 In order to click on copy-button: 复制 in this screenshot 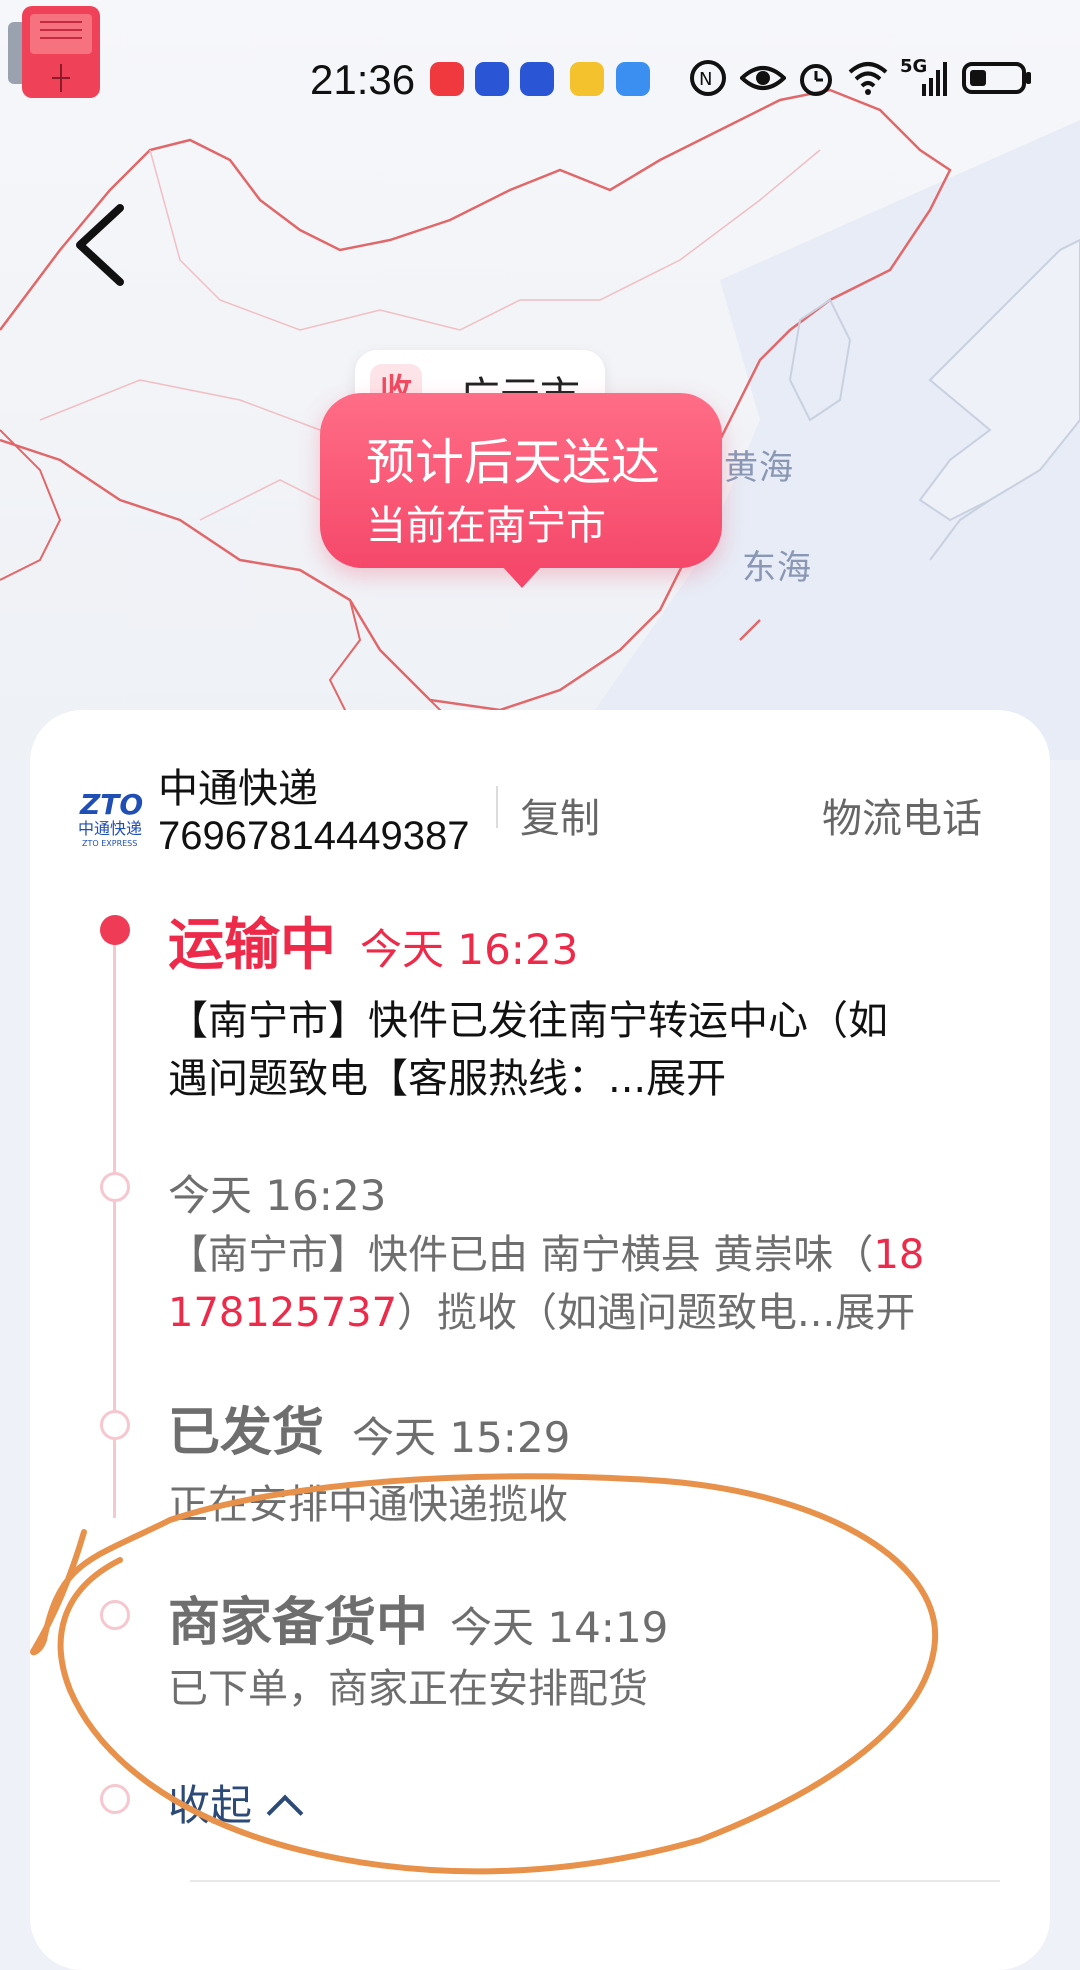, I will do `click(560, 815)`.